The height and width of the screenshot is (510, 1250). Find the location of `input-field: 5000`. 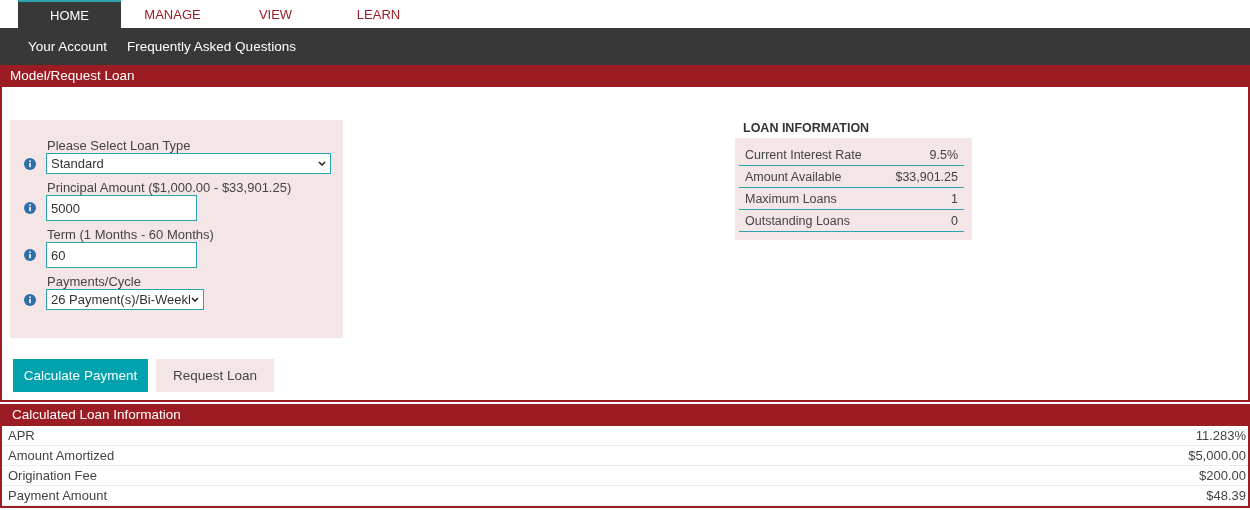

input-field: 5000 is located at coordinates (121, 208).